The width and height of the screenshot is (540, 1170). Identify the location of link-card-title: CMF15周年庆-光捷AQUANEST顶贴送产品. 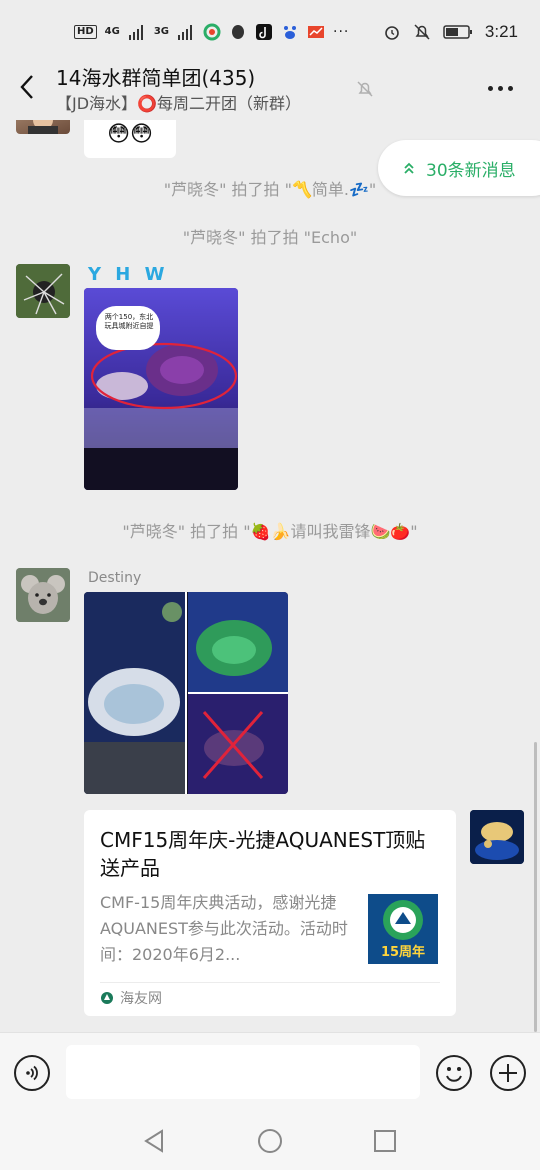
(263, 854).